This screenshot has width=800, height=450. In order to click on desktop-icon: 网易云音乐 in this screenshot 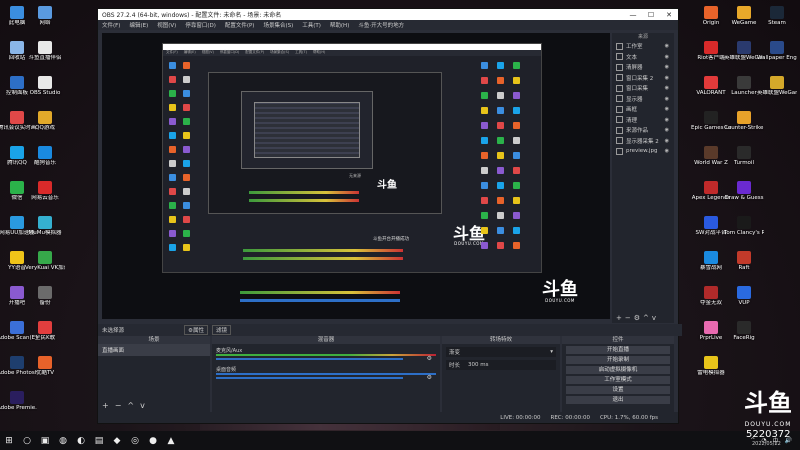, I will do `click(45, 194)`.